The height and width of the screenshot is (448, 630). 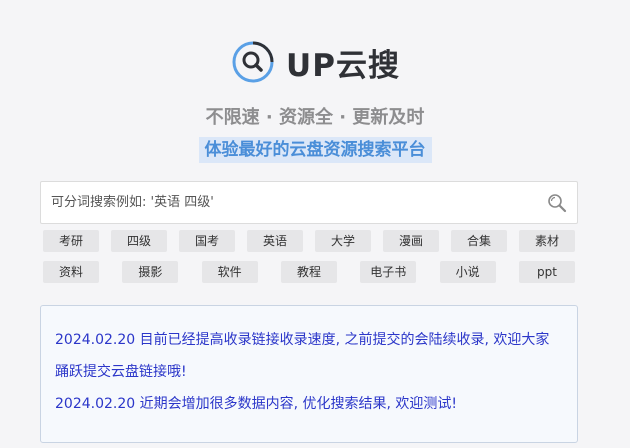 I want to click on tag-item: 考研, so click(x=71, y=241).